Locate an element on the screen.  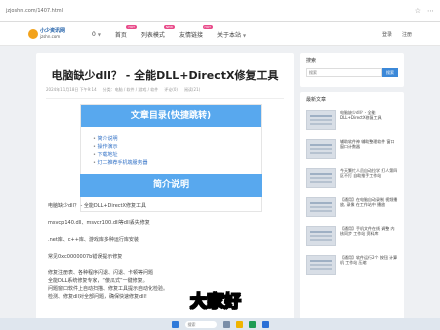
recent-post: 电脑缺少dll？- 全能DLL+DirectX修复工具 is located at coordinates (352, 121).